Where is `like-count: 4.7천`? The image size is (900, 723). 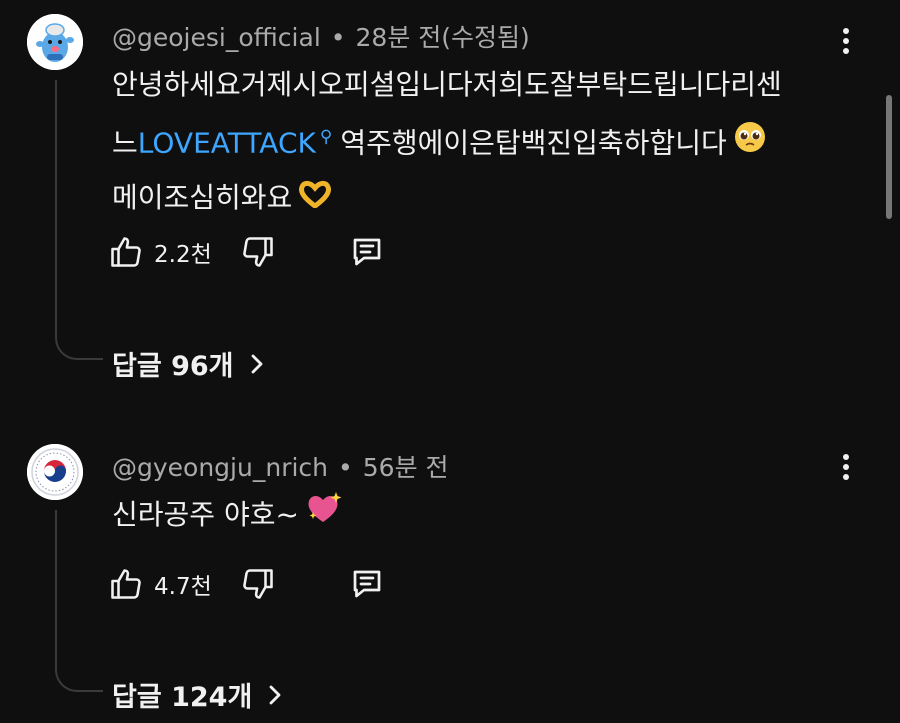 like-count: 4.7천 is located at coordinates (183, 587).